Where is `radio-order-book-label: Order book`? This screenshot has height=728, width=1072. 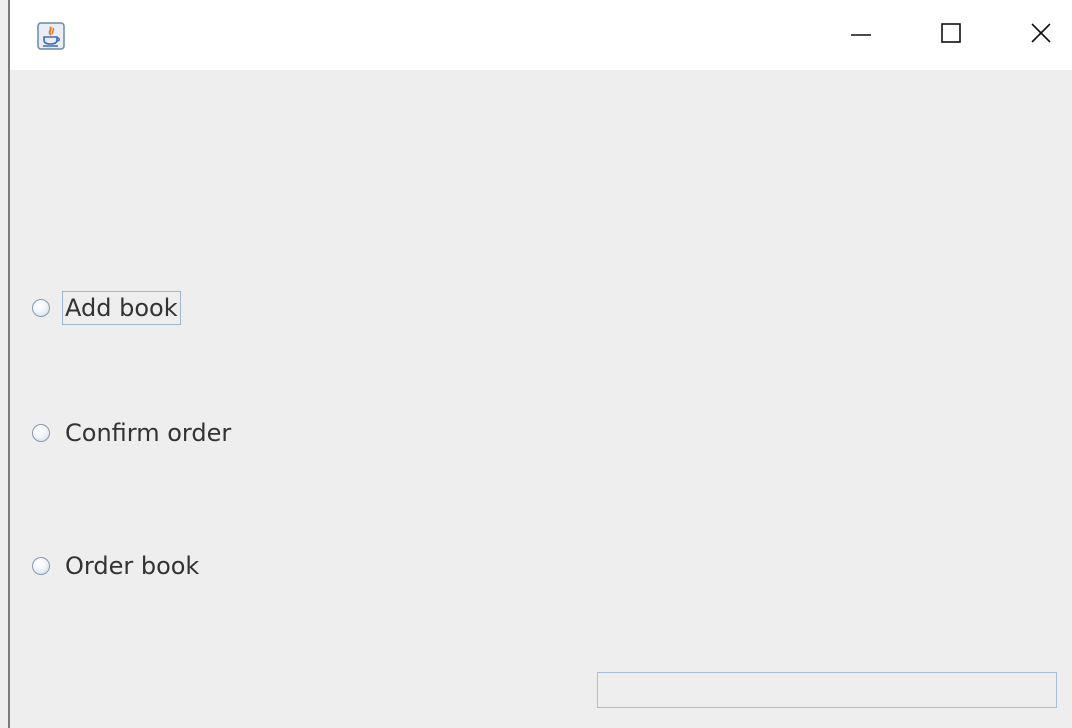 radio-order-book-label: Order book is located at coordinates (132, 566).